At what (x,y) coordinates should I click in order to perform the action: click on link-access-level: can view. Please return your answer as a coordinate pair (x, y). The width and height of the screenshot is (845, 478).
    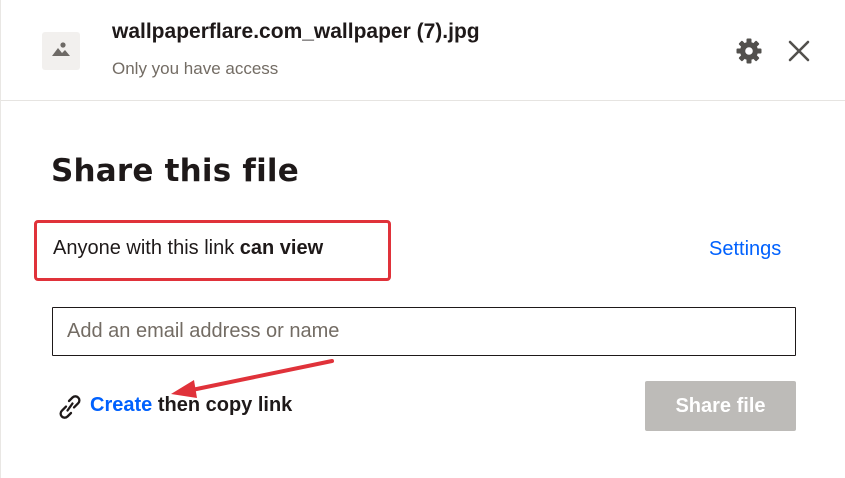
    Looking at the image, I should click on (281, 248).